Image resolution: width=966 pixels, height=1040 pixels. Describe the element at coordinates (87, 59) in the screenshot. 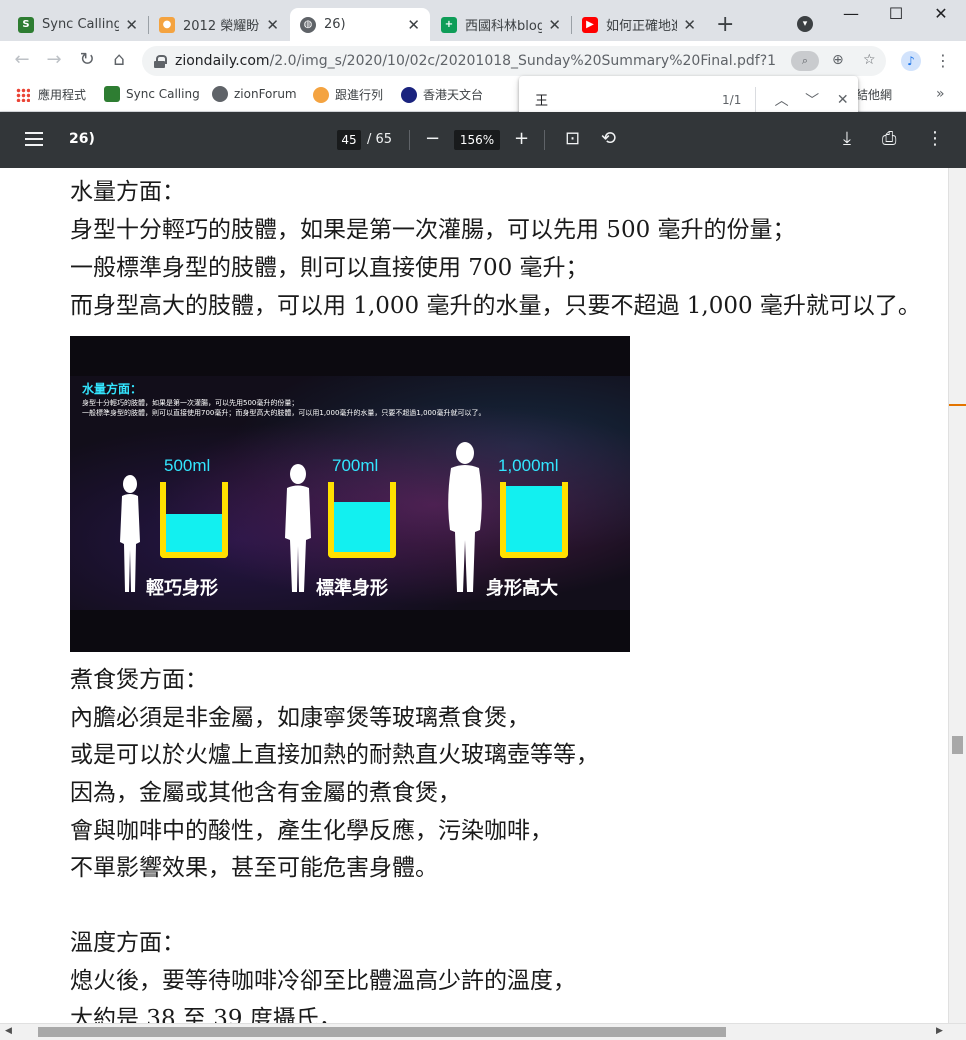

I see `reload-button: ↻` at that location.